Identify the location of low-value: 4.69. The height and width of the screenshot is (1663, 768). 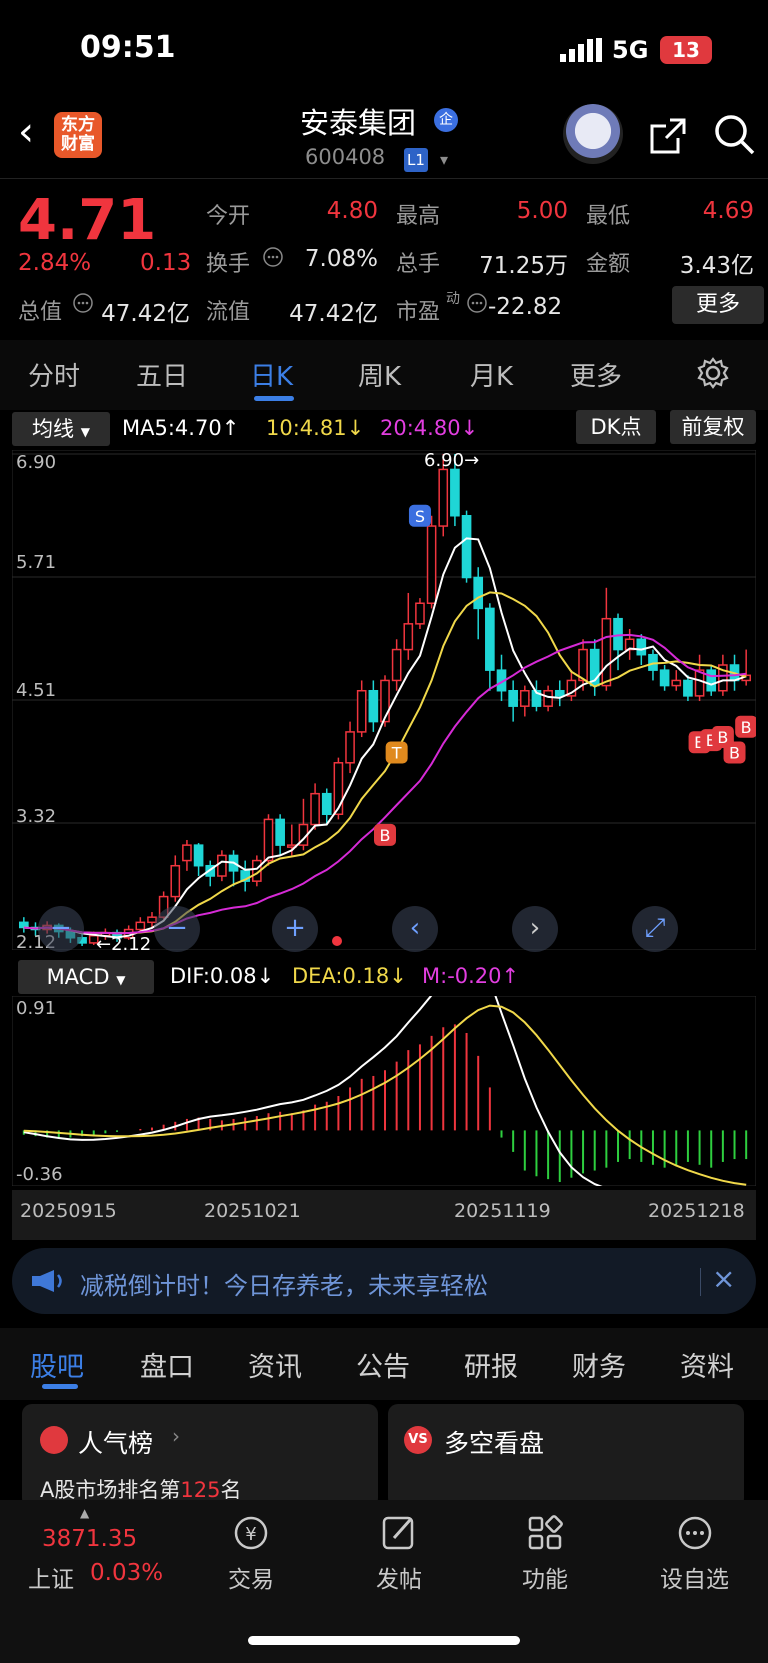
(728, 211).